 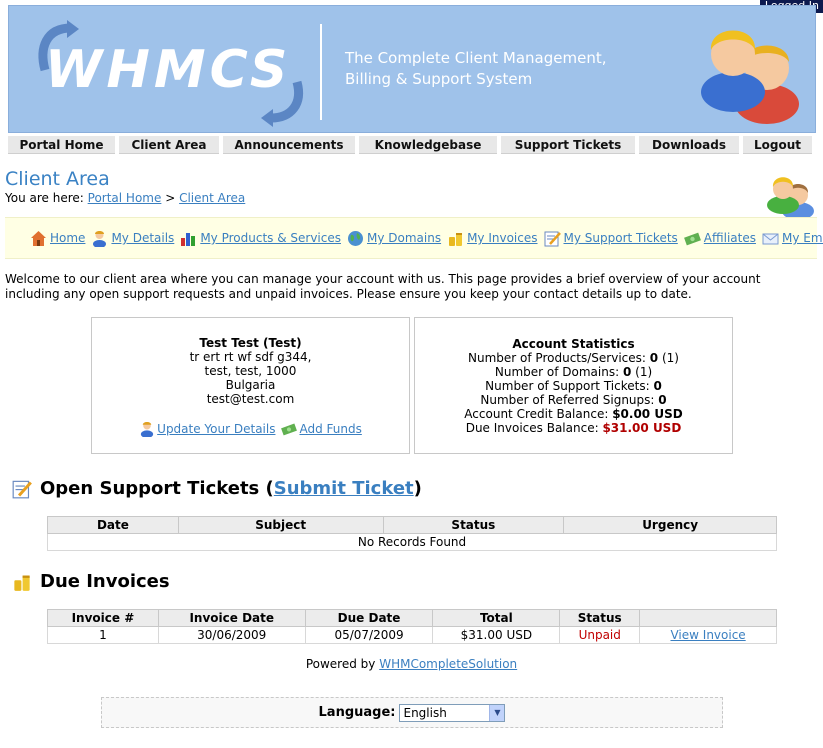 What do you see at coordinates (708, 618) in the screenshot?
I see `col-action` at bounding box center [708, 618].